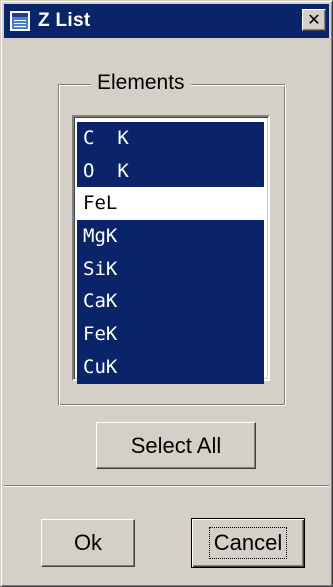 The width and height of the screenshot is (333, 587). Describe the element at coordinates (170, 334) in the screenshot. I see `list-item-fek: FeK` at that location.